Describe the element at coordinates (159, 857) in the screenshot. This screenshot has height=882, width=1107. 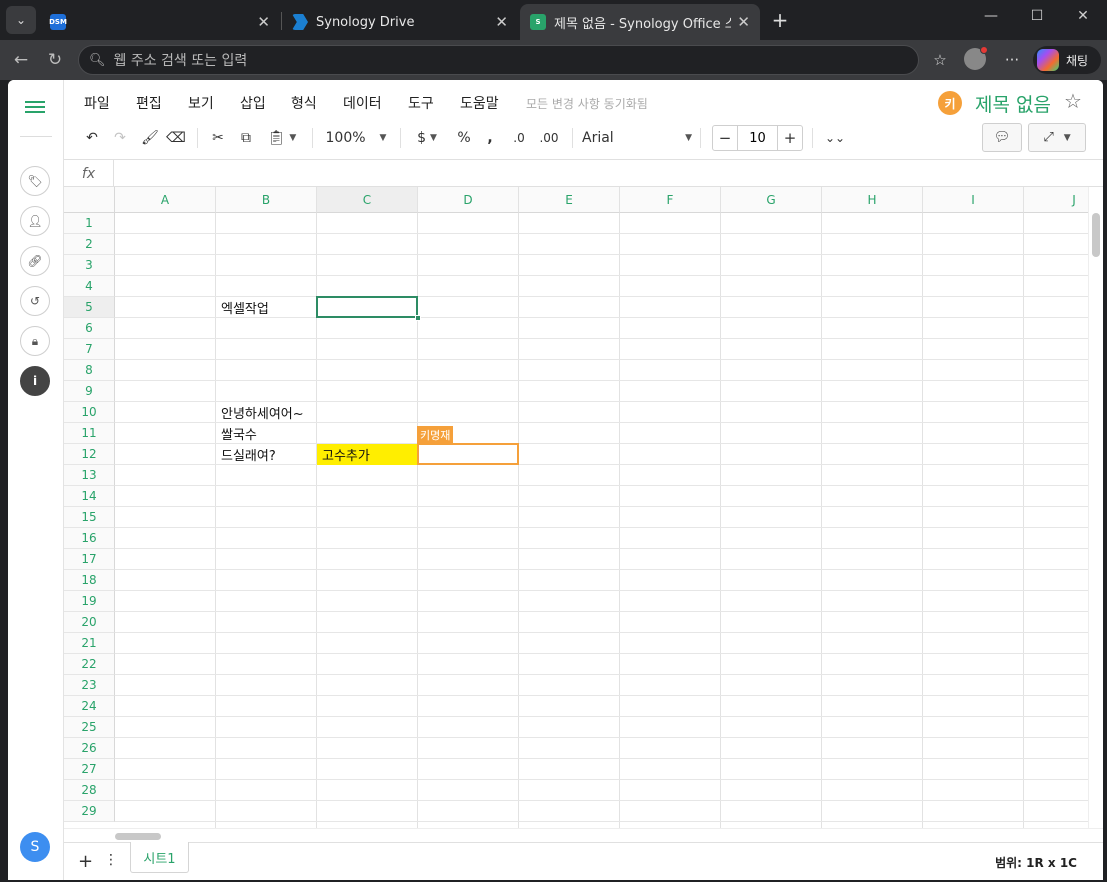
I see `sheet-tab: 시트1` at that location.